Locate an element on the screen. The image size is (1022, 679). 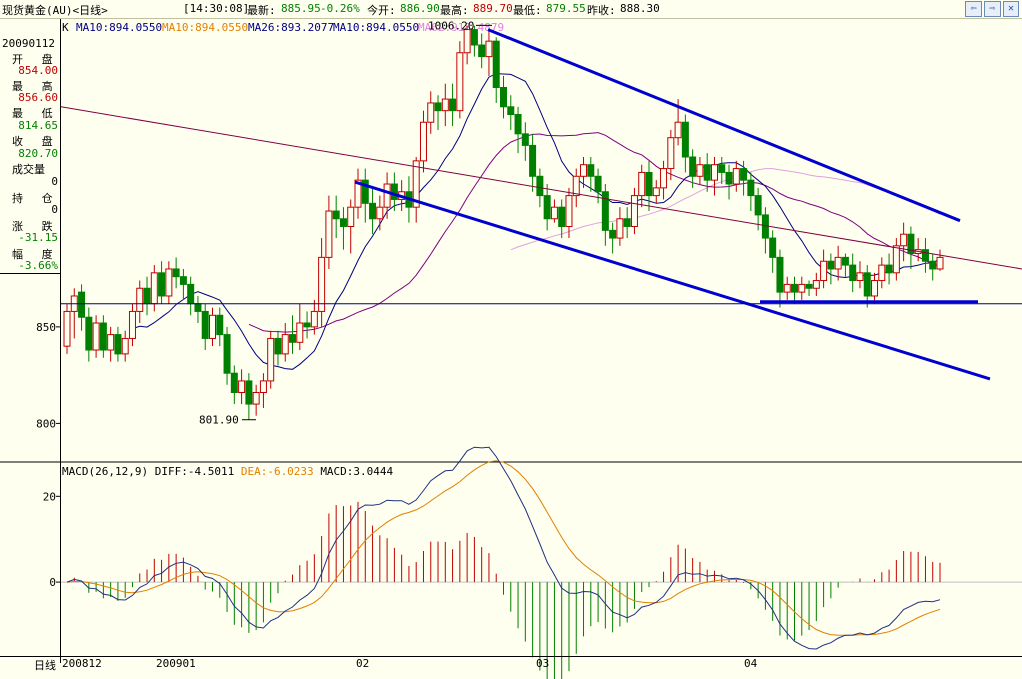
trend-line-upper is located at coordinates (724, 125).